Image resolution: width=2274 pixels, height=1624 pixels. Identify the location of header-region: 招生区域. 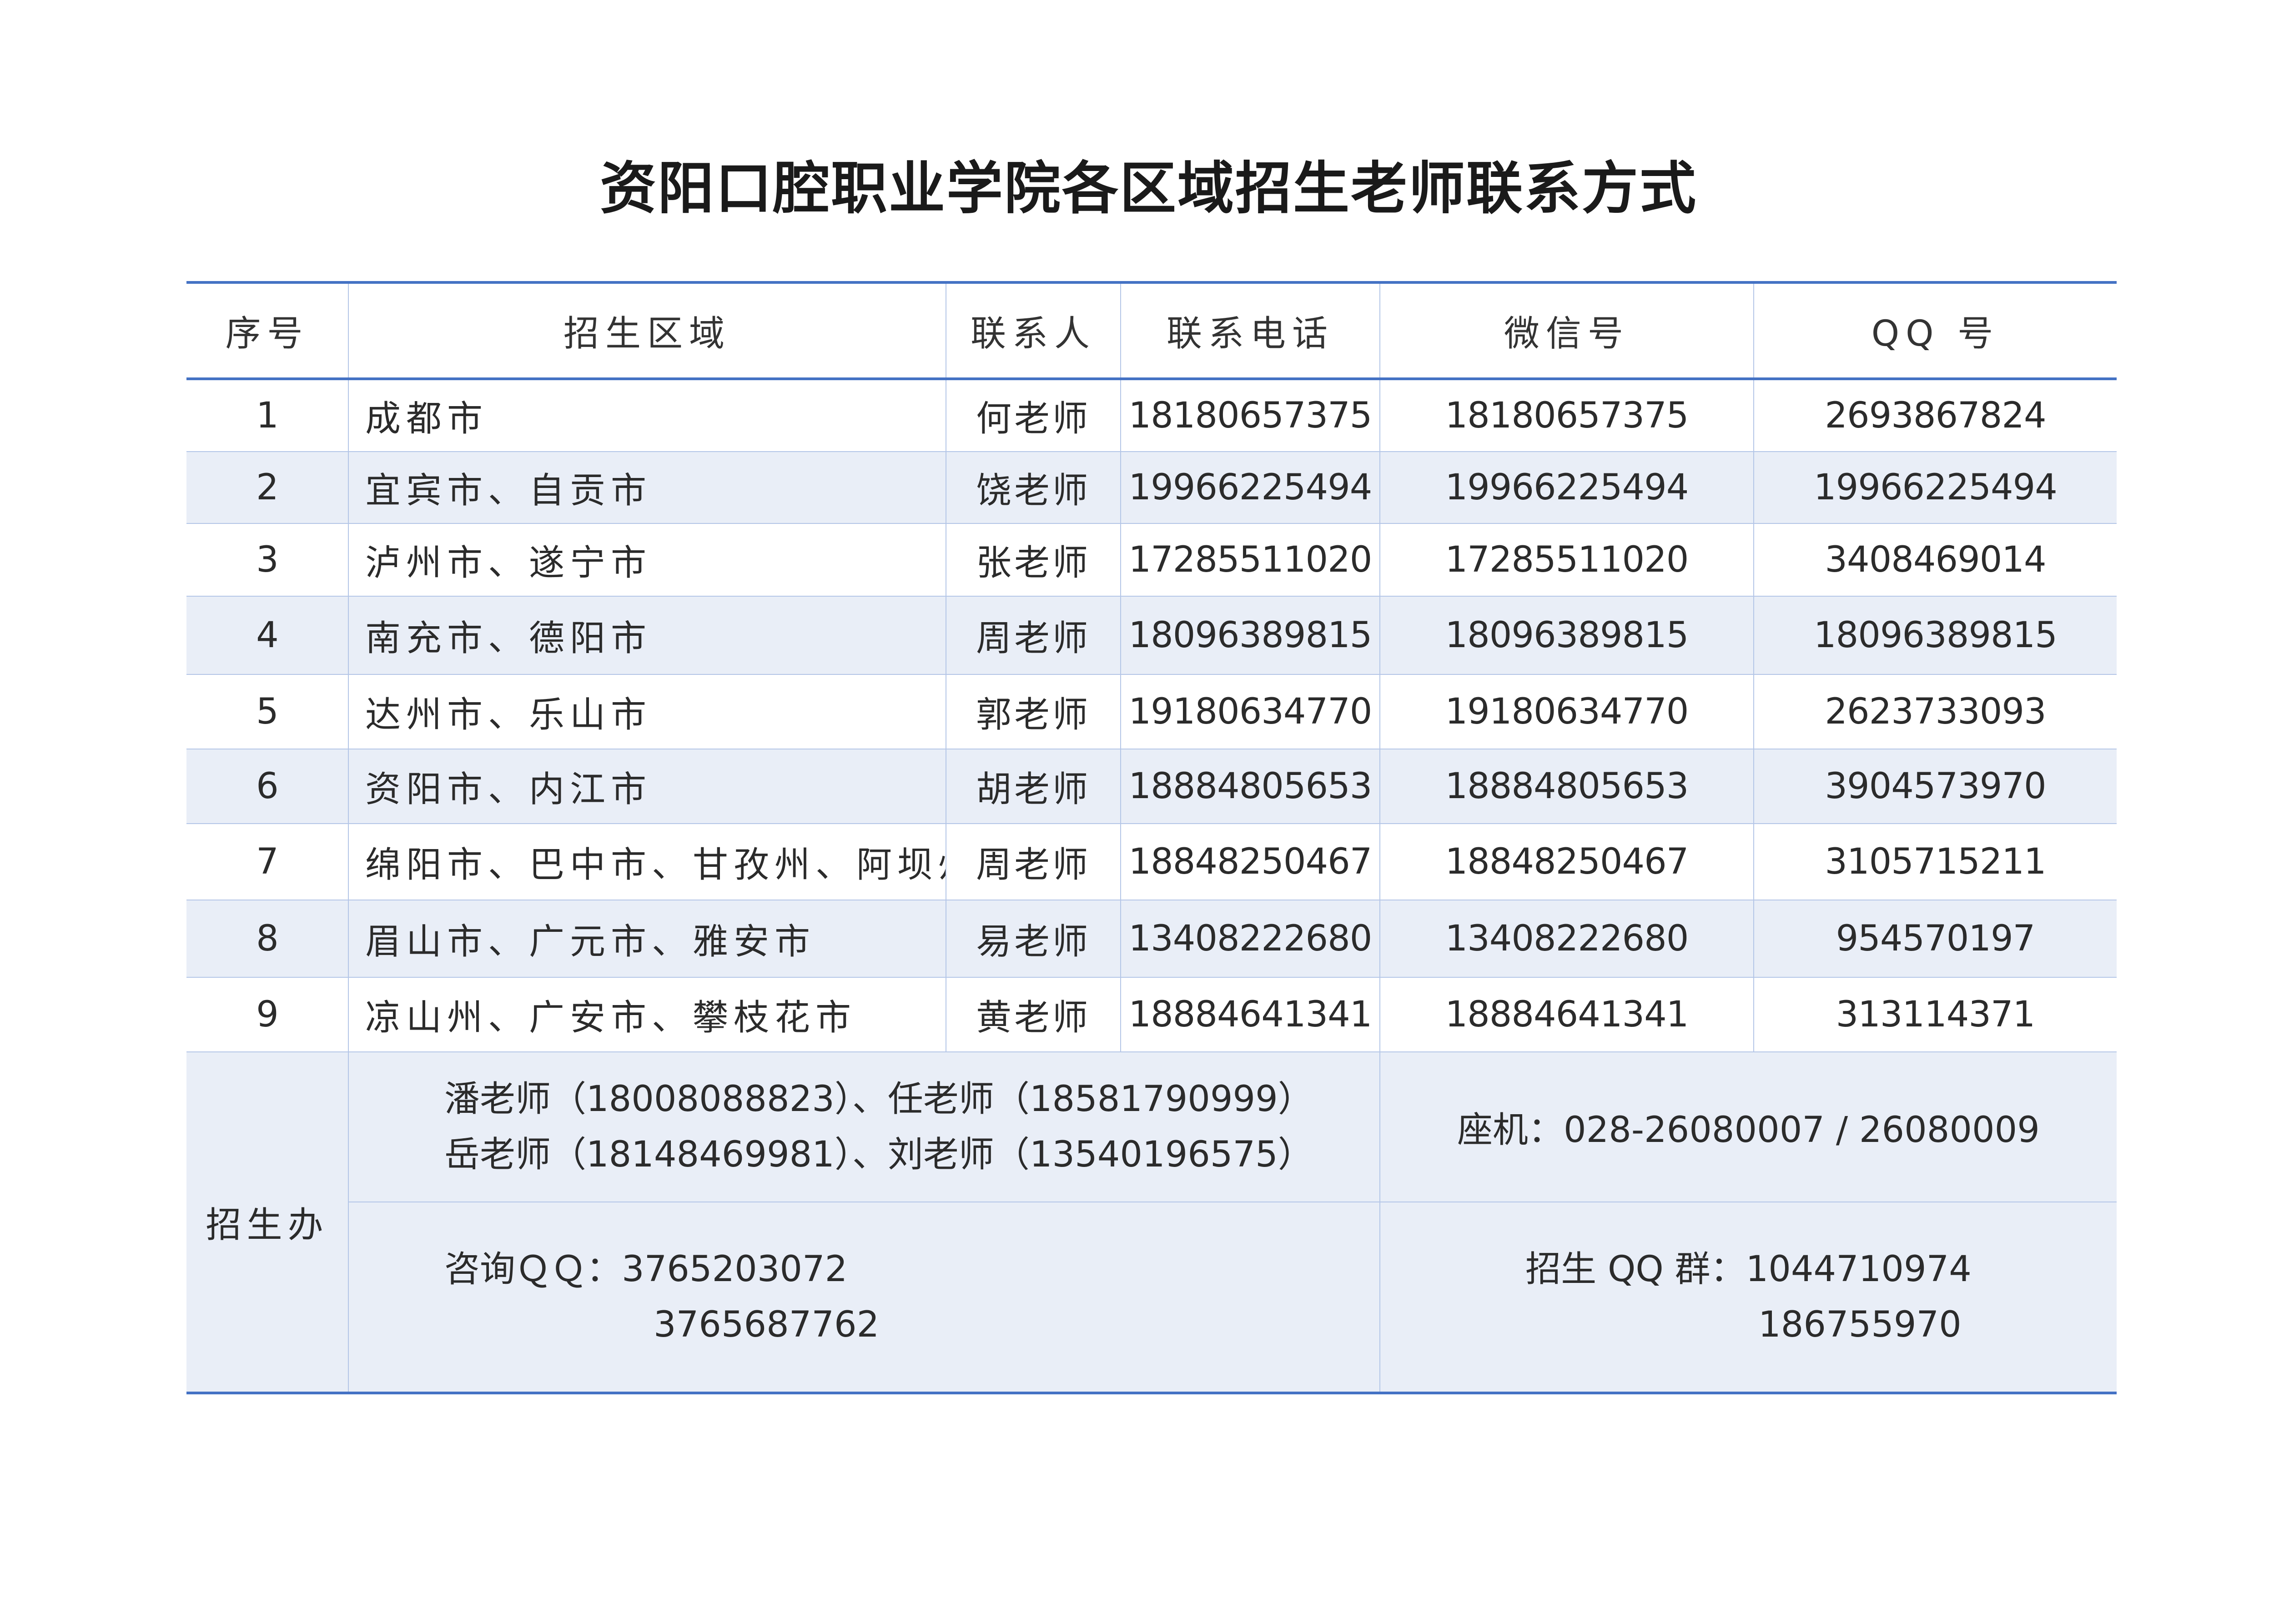
(647, 331).